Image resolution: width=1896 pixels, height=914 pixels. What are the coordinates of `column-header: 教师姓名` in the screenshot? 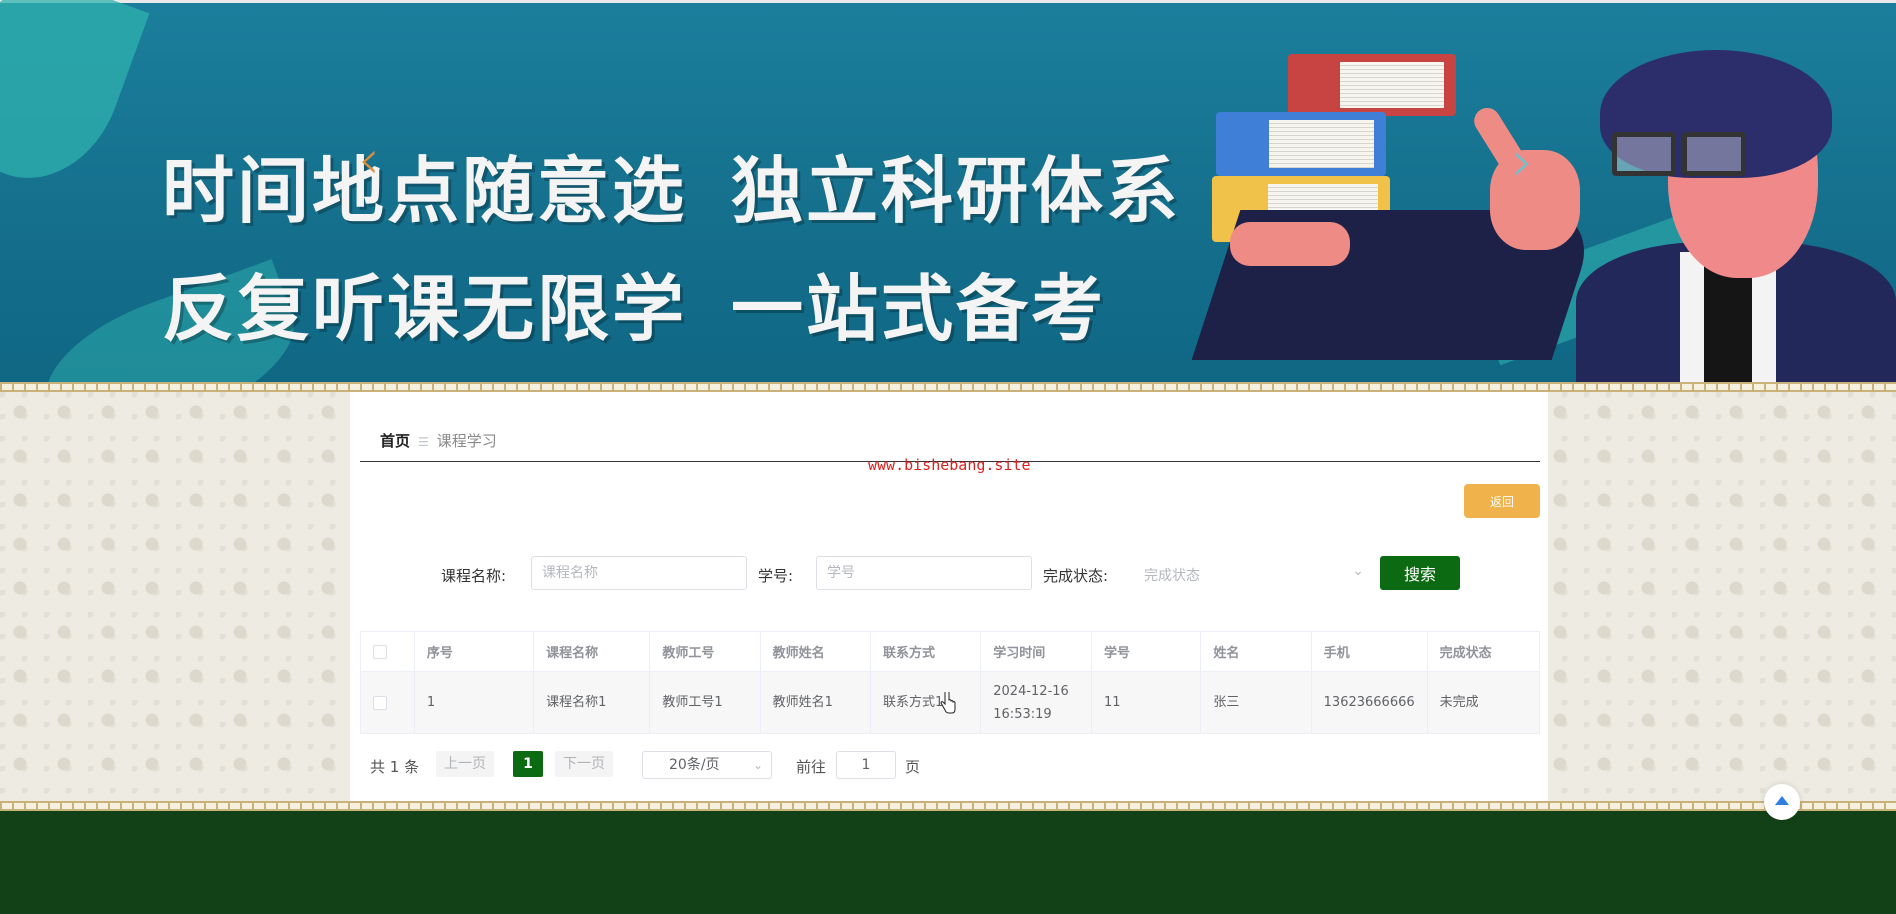 It's located at (815, 651).